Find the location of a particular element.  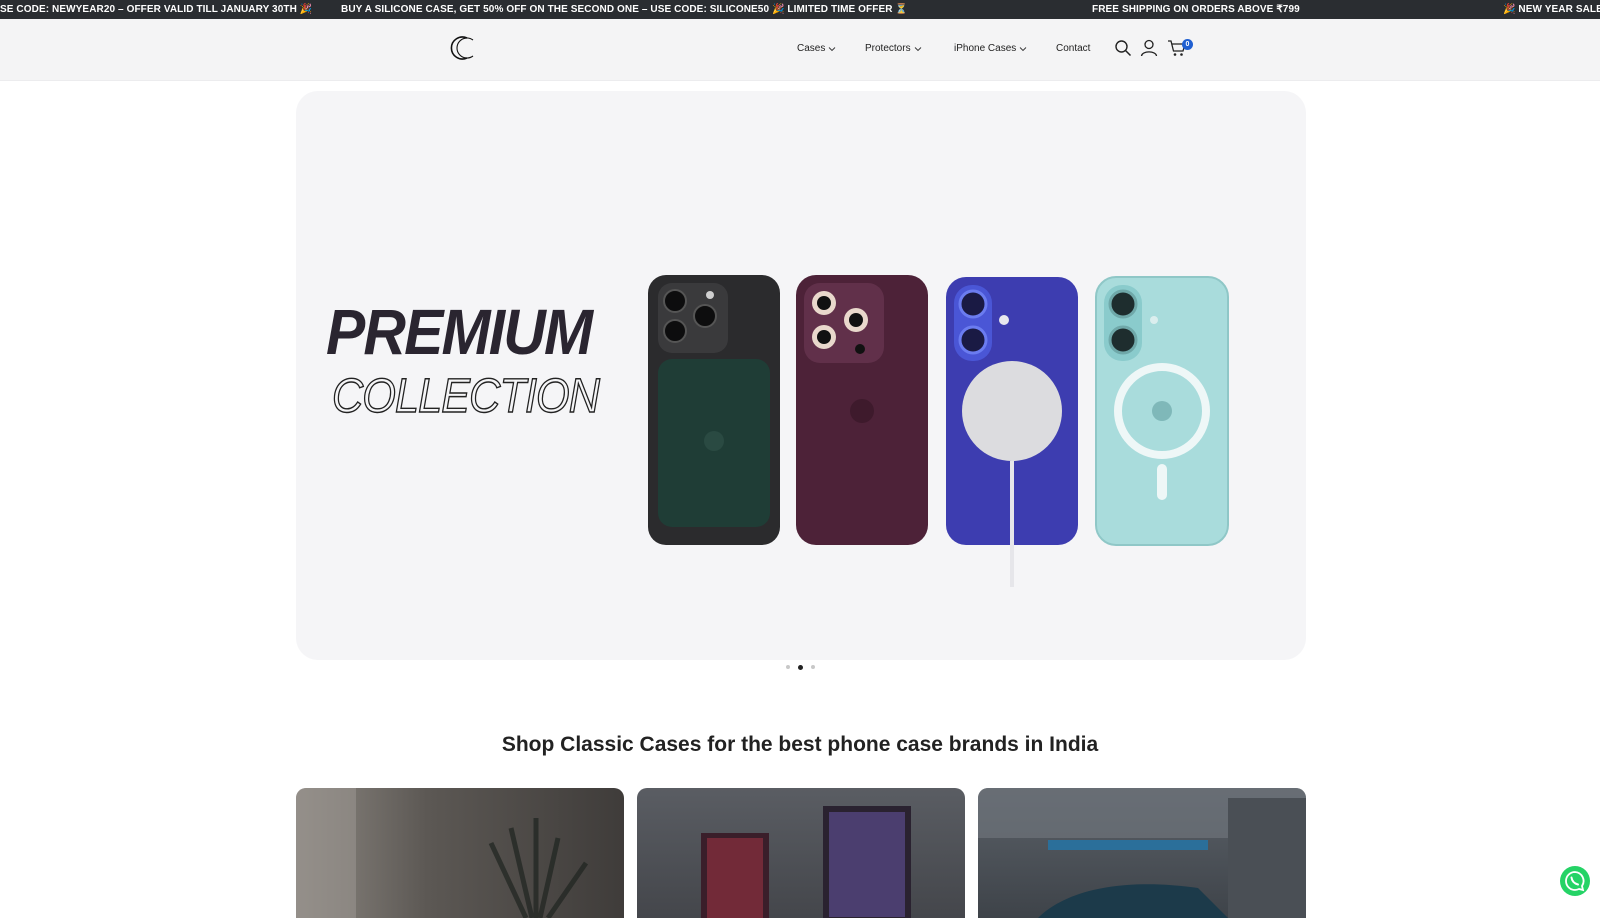

whatsapp-button is located at coordinates (1575, 881).